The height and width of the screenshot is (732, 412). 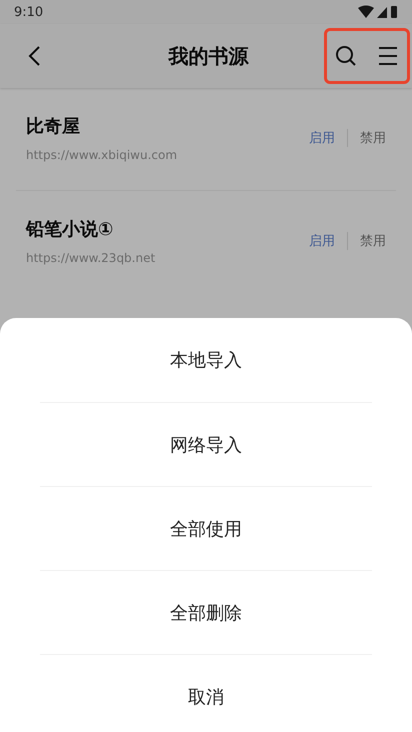 What do you see at coordinates (102, 155) in the screenshot?
I see `source-url: https://www.xbiqiwu.com` at bounding box center [102, 155].